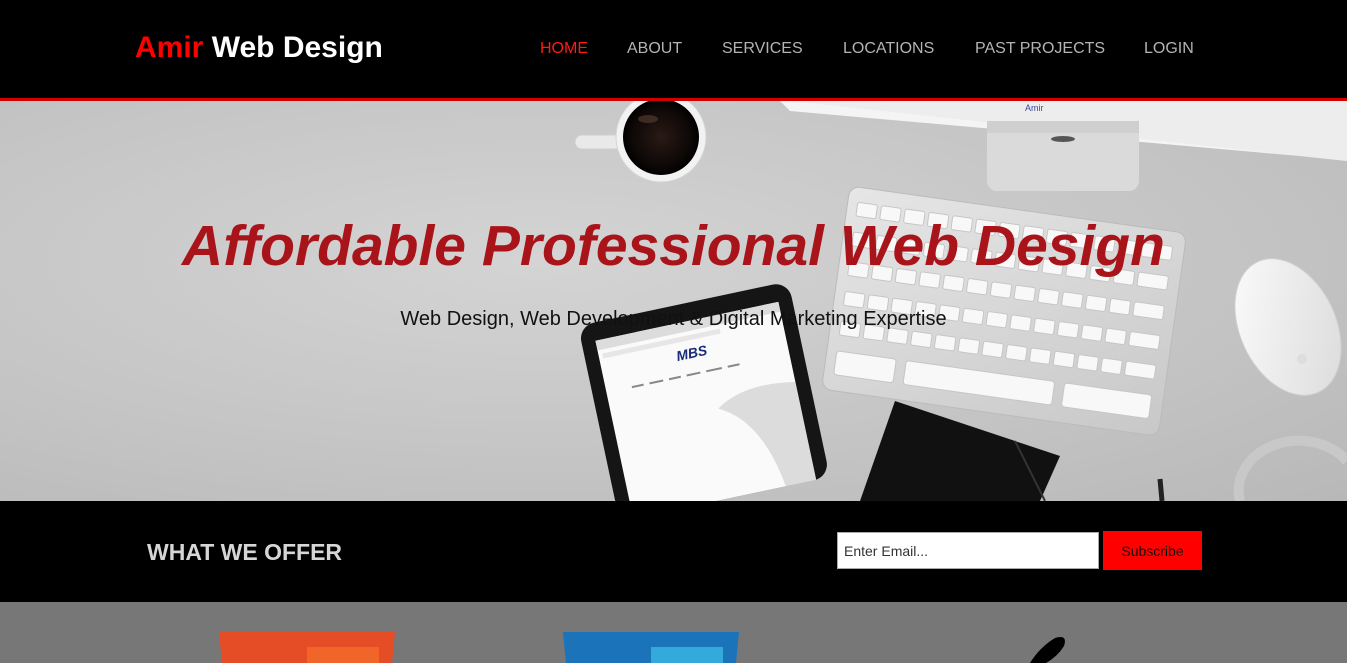 The height and width of the screenshot is (663, 1347). Describe the element at coordinates (564, 49) in the screenshot. I see `nav-home: HOME` at that location.